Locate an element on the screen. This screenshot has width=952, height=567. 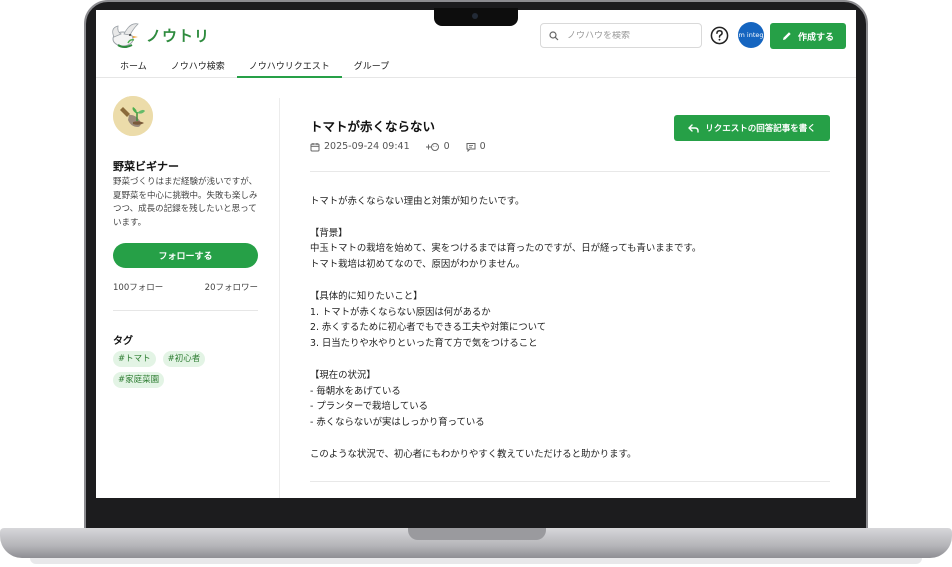
meta-divider is located at coordinates (570, 171).